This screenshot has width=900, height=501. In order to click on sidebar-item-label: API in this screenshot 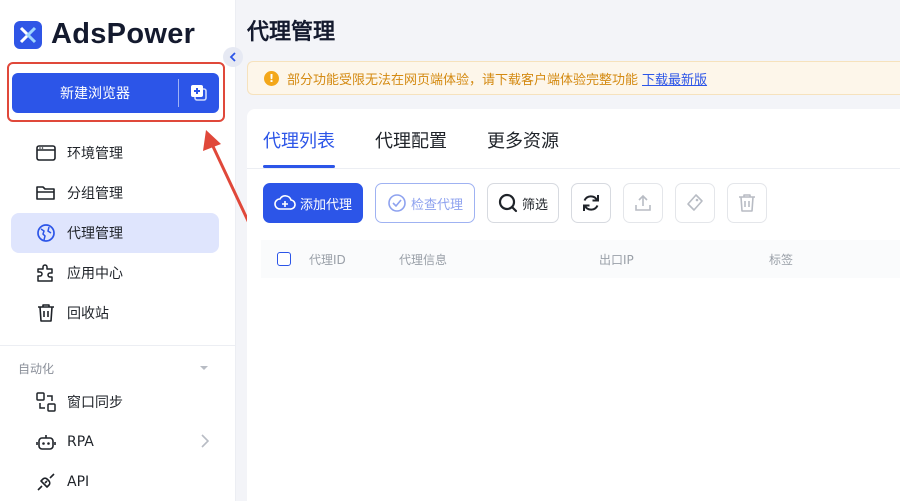, I will do `click(78, 482)`.